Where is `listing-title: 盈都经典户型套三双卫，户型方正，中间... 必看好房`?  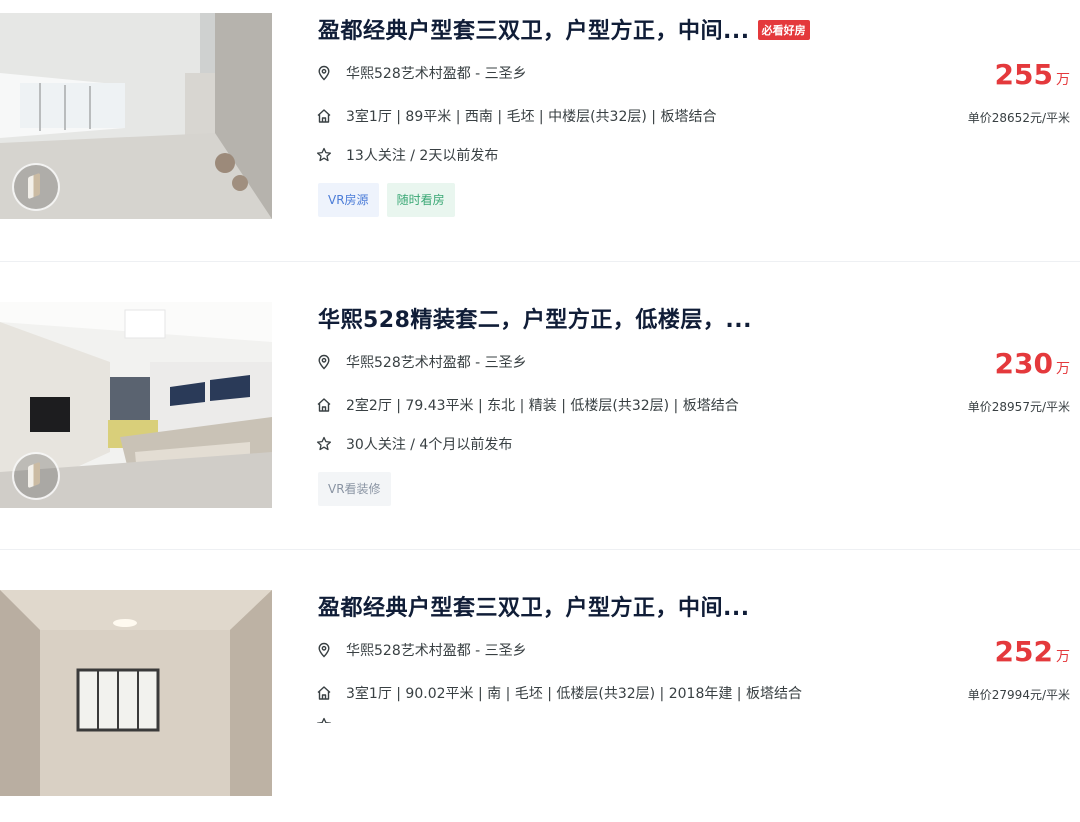
listing-title: 盈都经典户型套三双卫，户型方正，中间... 必看好房 is located at coordinates (564, 29).